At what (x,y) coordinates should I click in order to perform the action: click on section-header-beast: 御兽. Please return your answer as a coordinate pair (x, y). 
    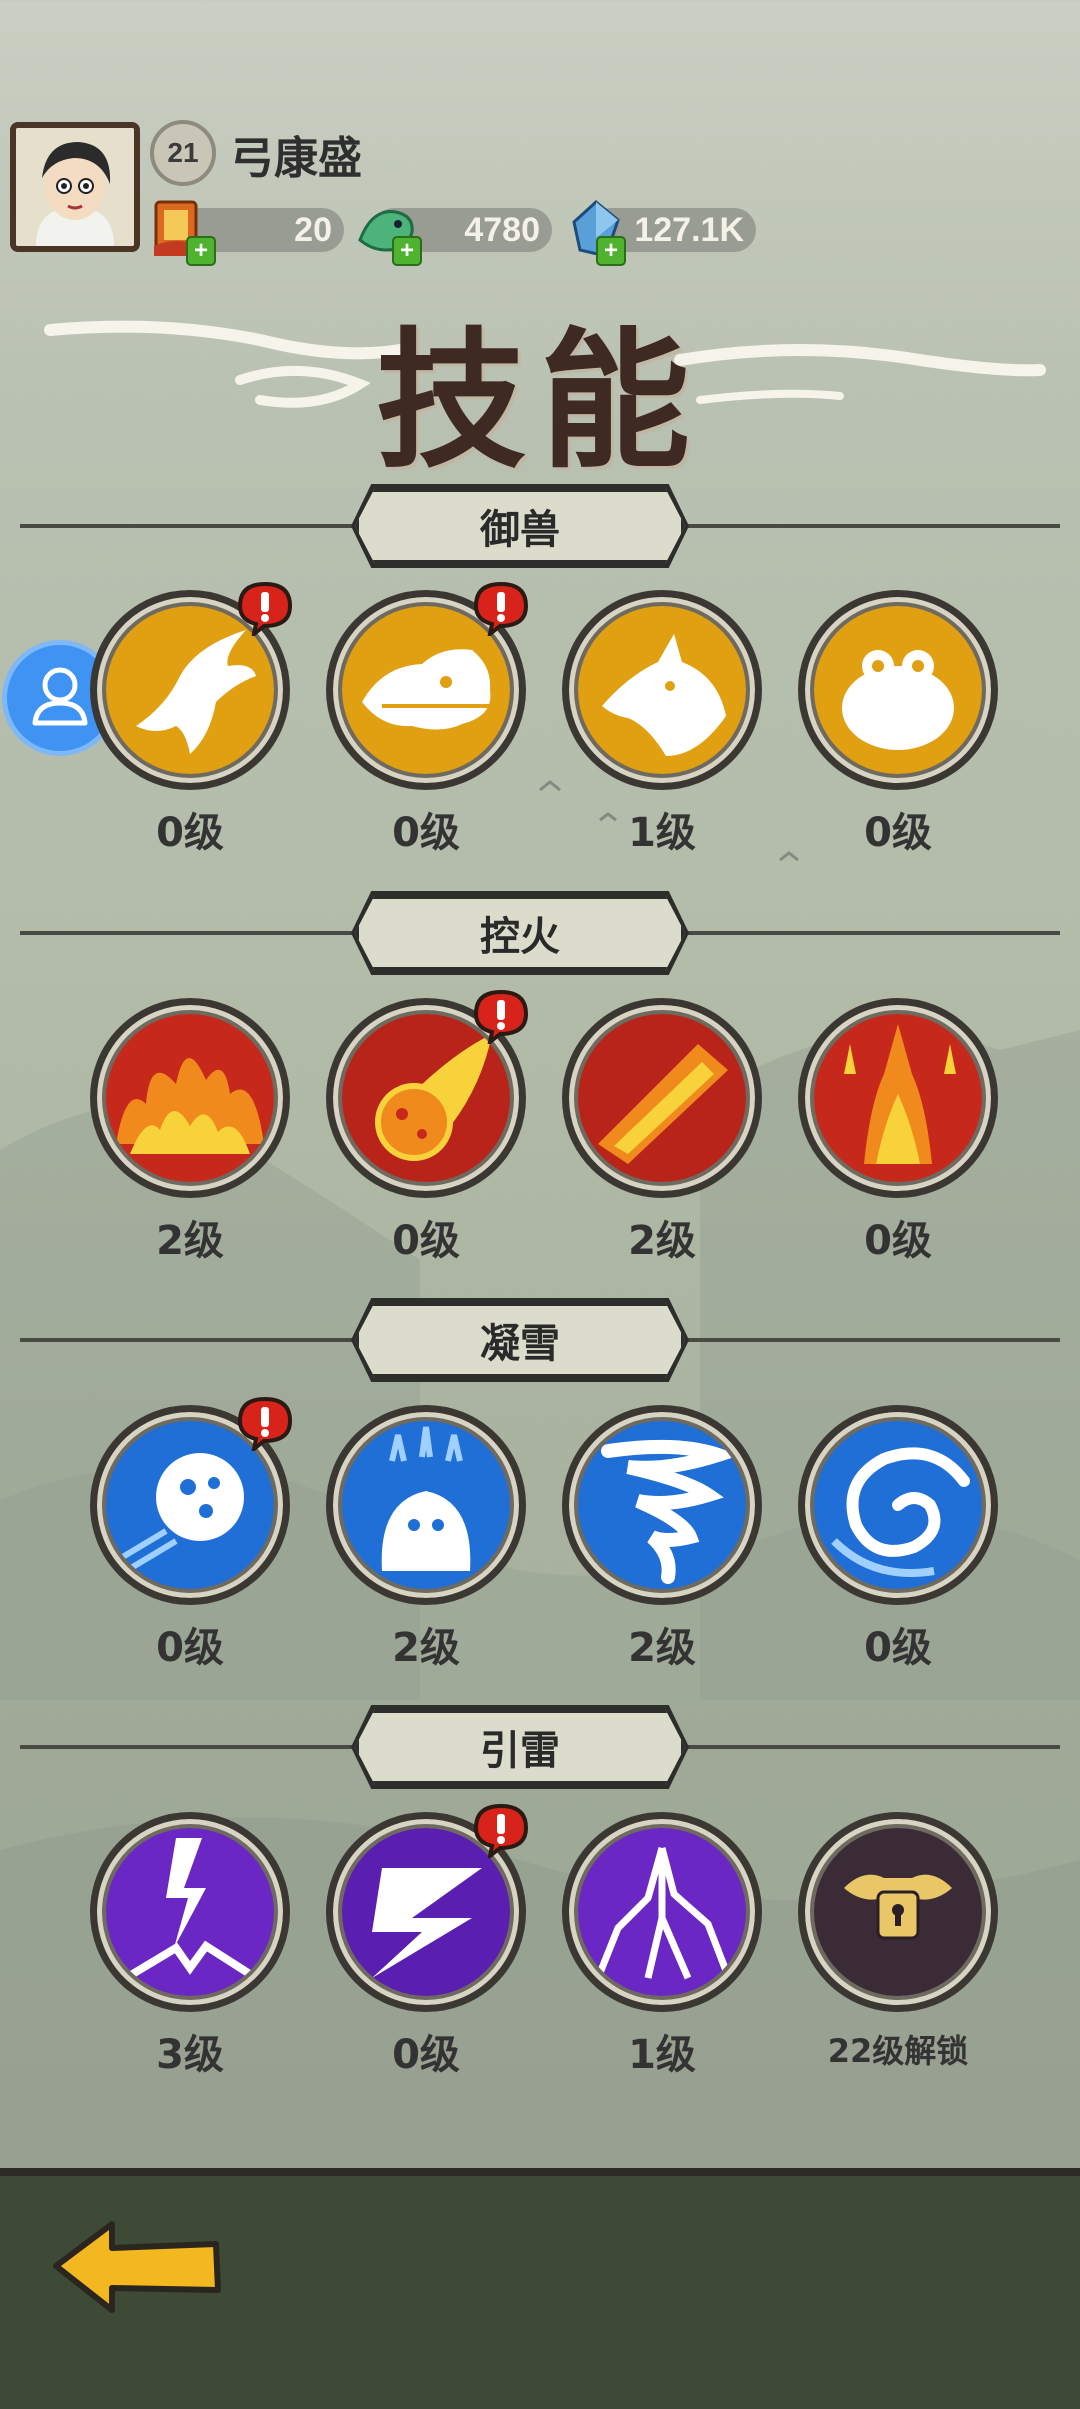
    Looking at the image, I should click on (540, 526).